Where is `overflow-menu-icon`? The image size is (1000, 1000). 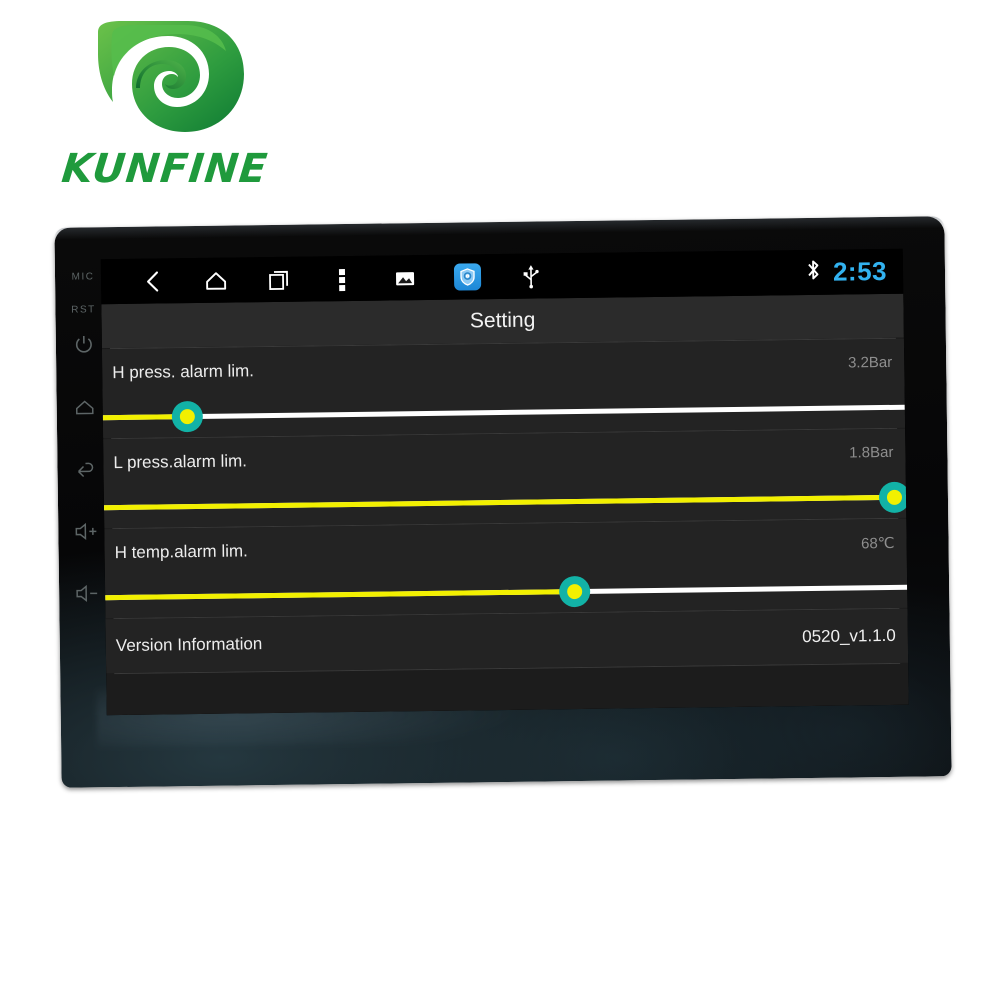 overflow-menu-icon is located at coordinates (342, 279).